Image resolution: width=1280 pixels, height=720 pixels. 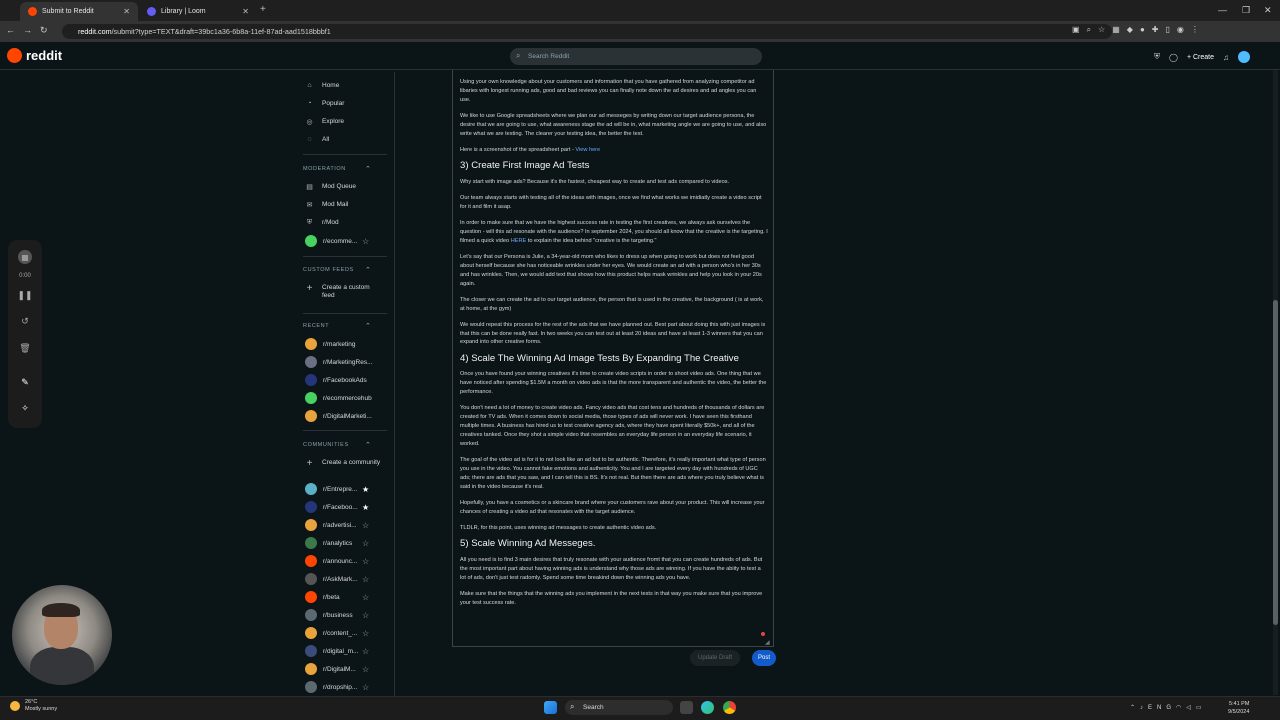 What do you see at coordinates (764, 658) in the screenshot?
I see `post-button: Post` at bounding box center [764, 658].